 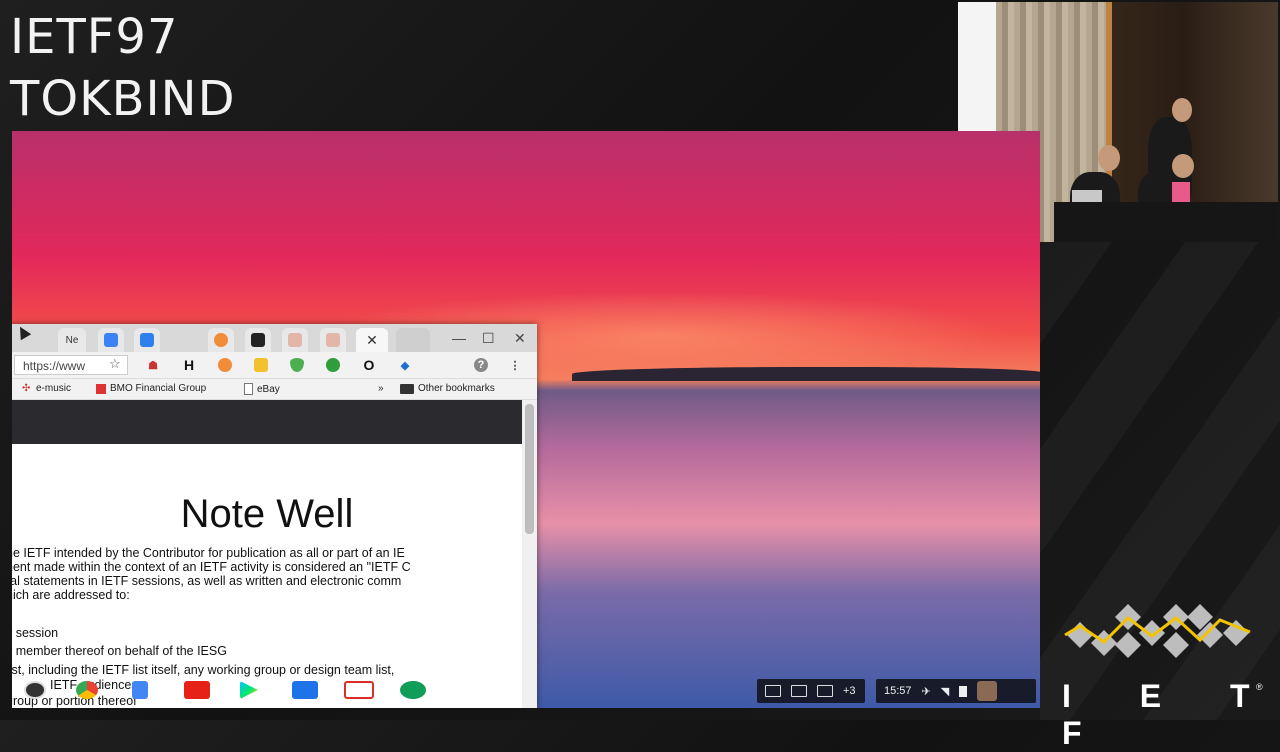 What do you see at coordinates (23, 332) in the screenshot?
I see `mouse-cursor-icon` at bounding box center [23, 332].